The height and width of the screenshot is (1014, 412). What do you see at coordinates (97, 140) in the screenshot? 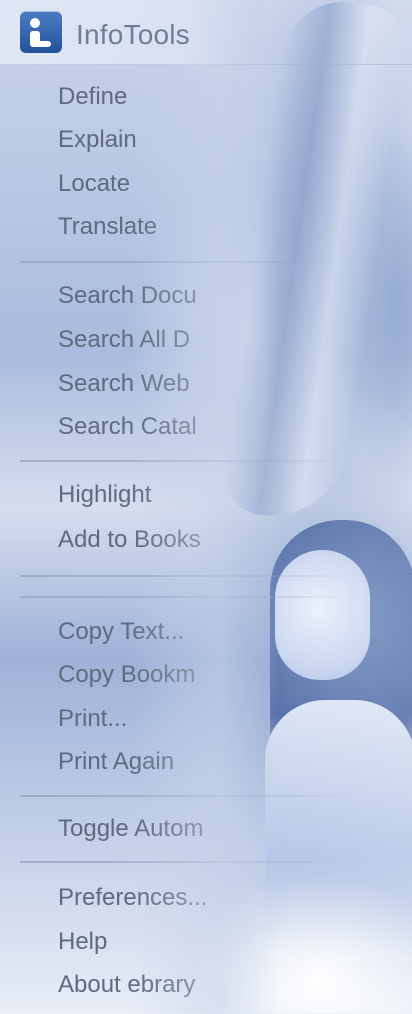
I see `menu-item-explain: Explain` at bounding box center [97, 140].